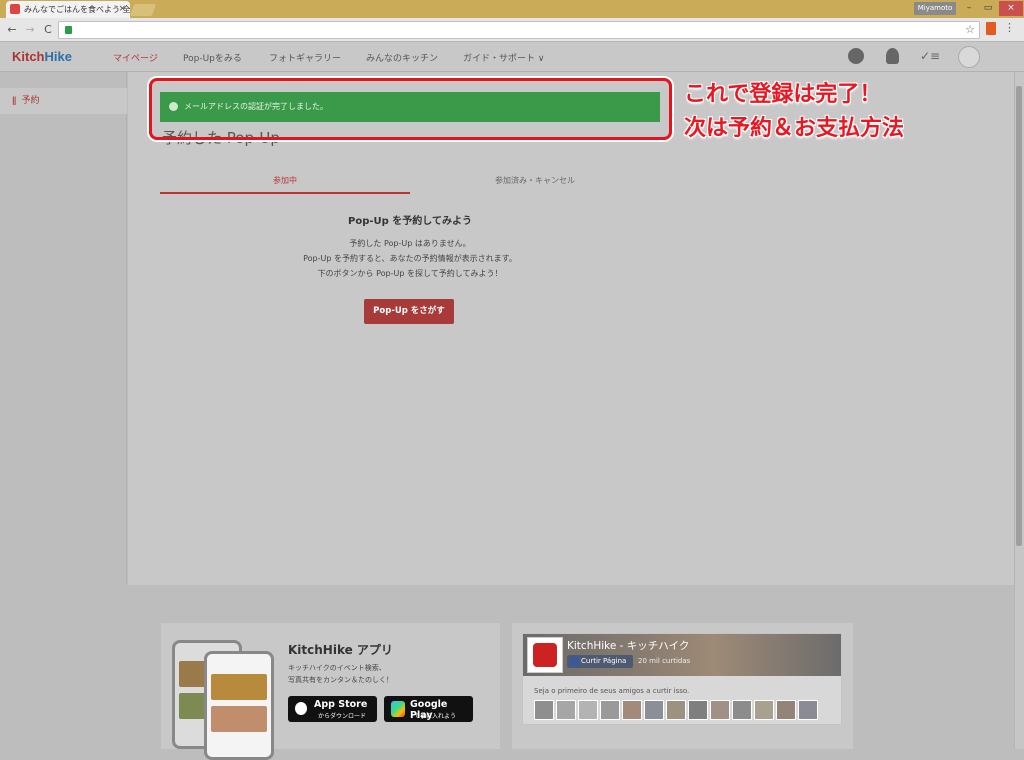  I want to click on tab-attending: 参加中, so click(285, 182).